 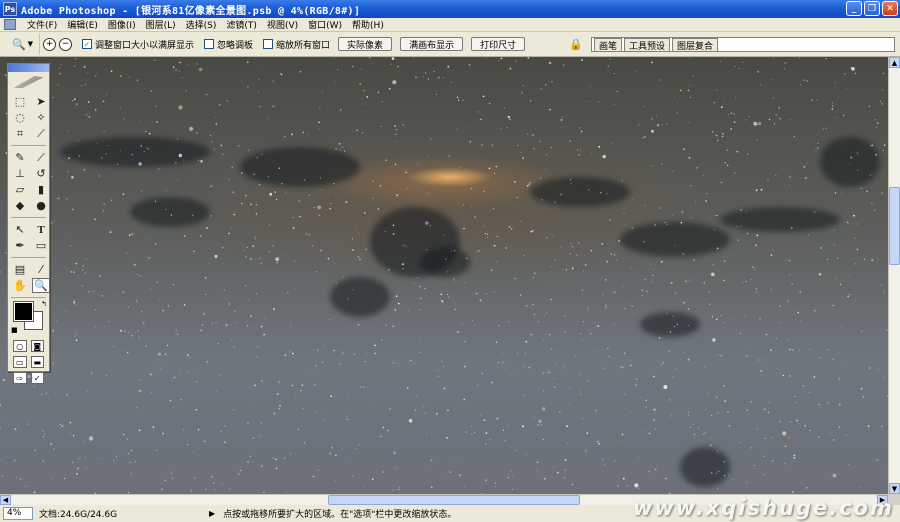 I want to click on menu-image: 图像(I), so click(x=122, y=24).